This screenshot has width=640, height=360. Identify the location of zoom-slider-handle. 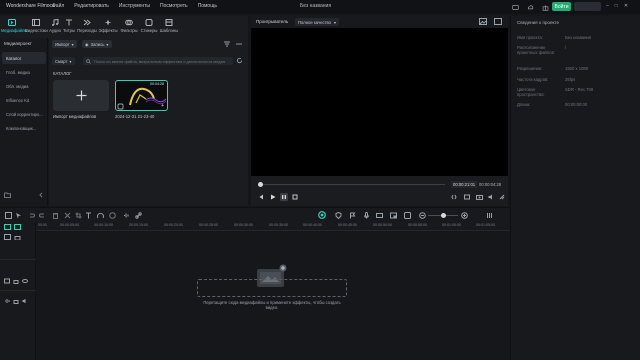
(443, 215).